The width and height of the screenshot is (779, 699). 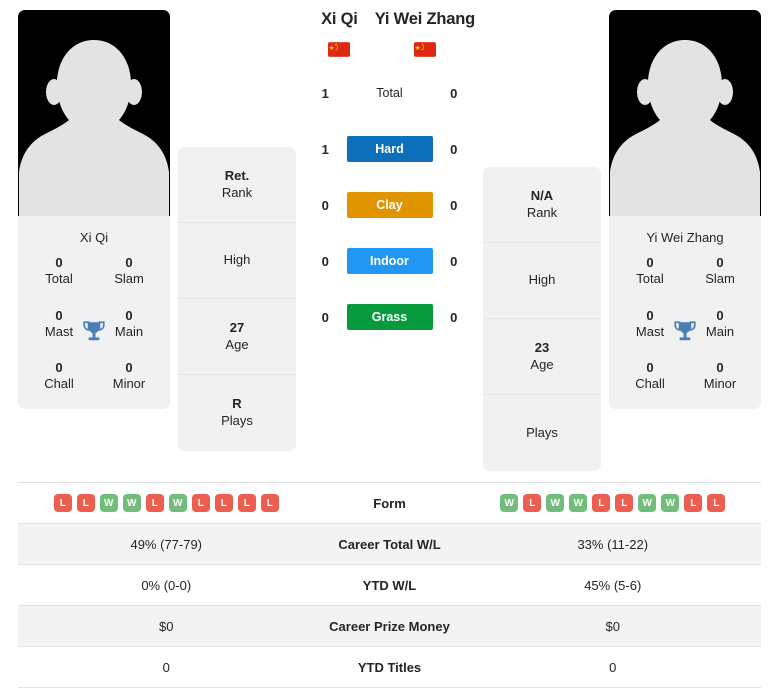 I want to click on h2h-label: Grass, so click(x=389, y=317).